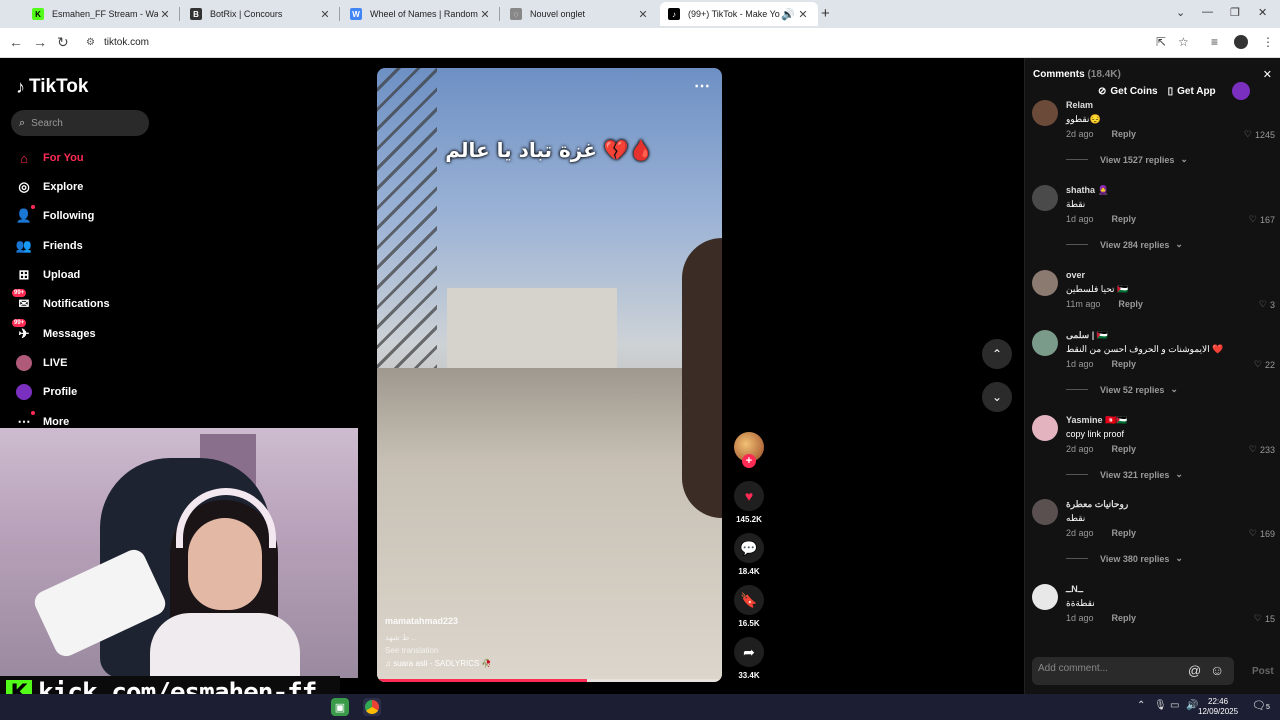 Image resolution: width=1280 pixels, height=720 pixels. Describe the element at coordinates (1124, 474) in the screenshot. I see `view-replies-button: View 321 replies ⌄` at that location.